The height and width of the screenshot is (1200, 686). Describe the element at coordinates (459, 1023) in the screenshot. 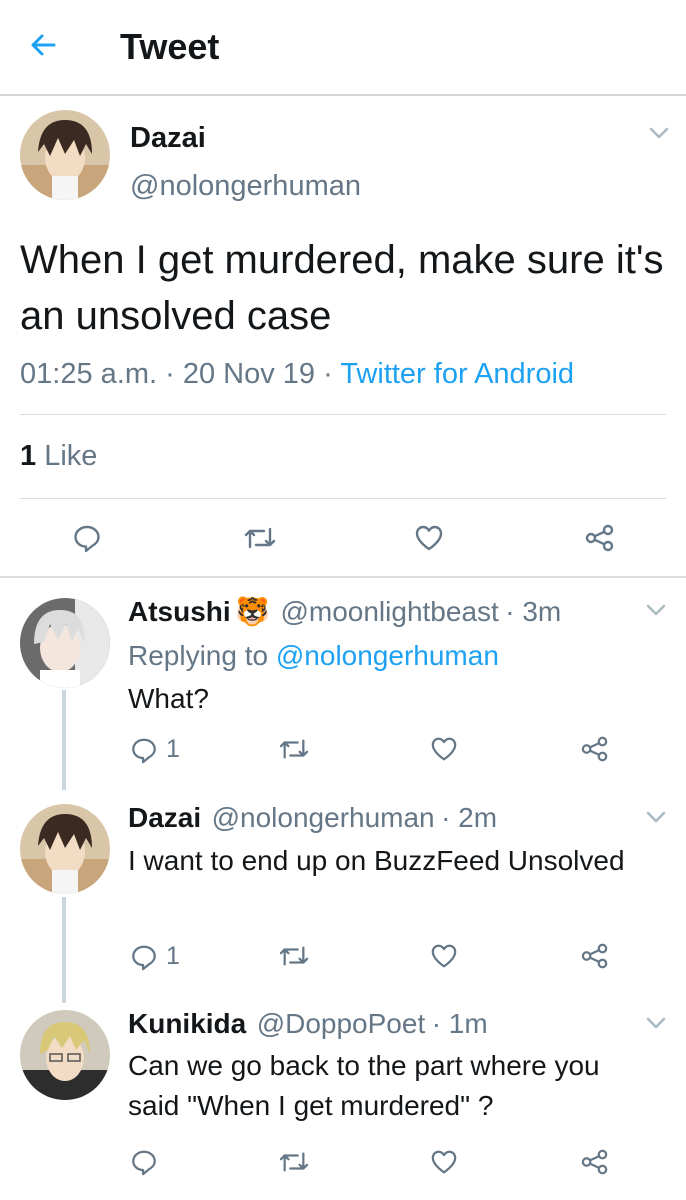

I see `reply-time: · 1m` at that location.